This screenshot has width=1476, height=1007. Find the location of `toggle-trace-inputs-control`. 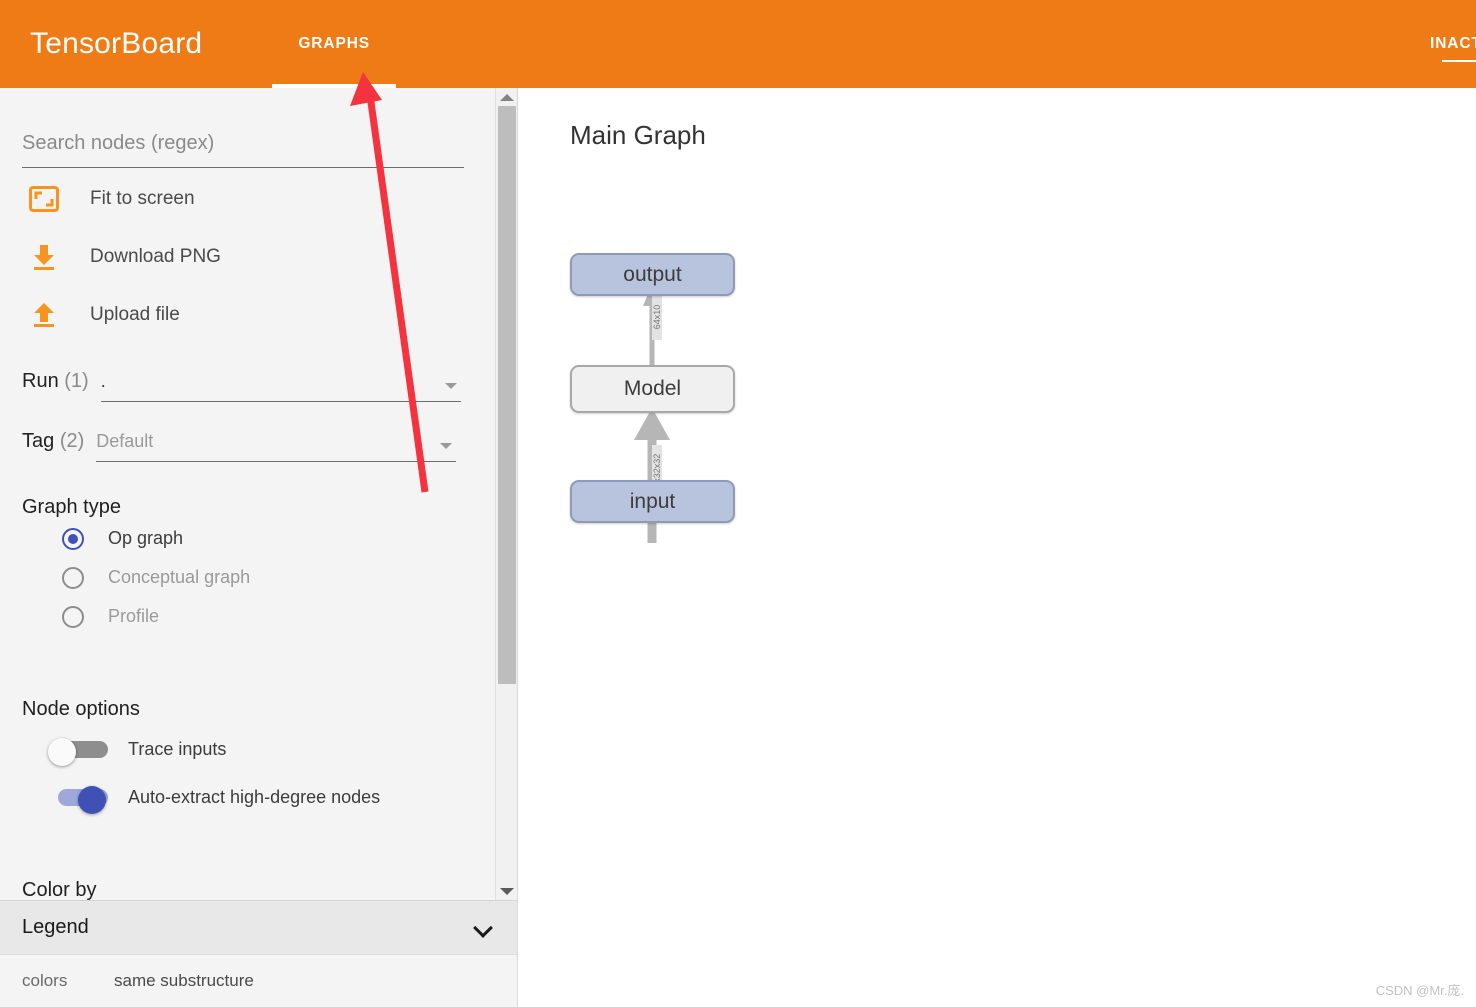

toggle-trace-inputs-control is located at coordinates (79, 752).